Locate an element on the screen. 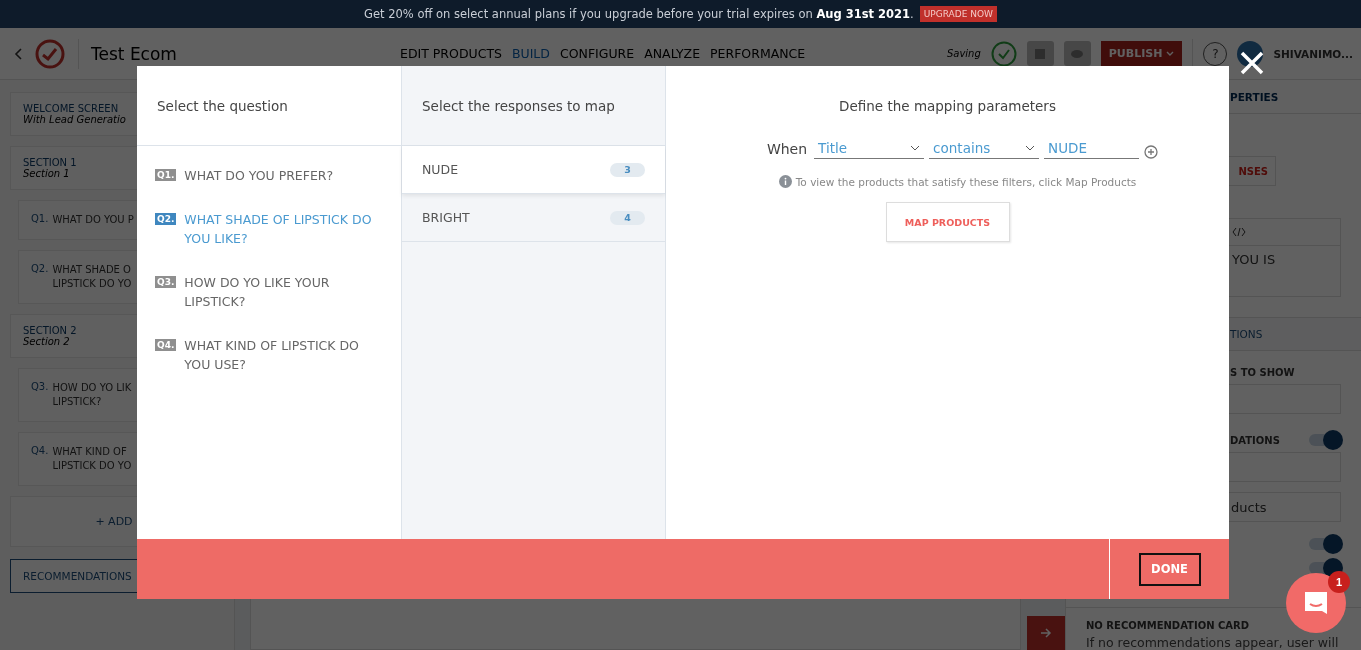 The width and height of the screenshot is (1361, 650). question-text: WHAT DO YOU P is located at coordinates (93, 220).